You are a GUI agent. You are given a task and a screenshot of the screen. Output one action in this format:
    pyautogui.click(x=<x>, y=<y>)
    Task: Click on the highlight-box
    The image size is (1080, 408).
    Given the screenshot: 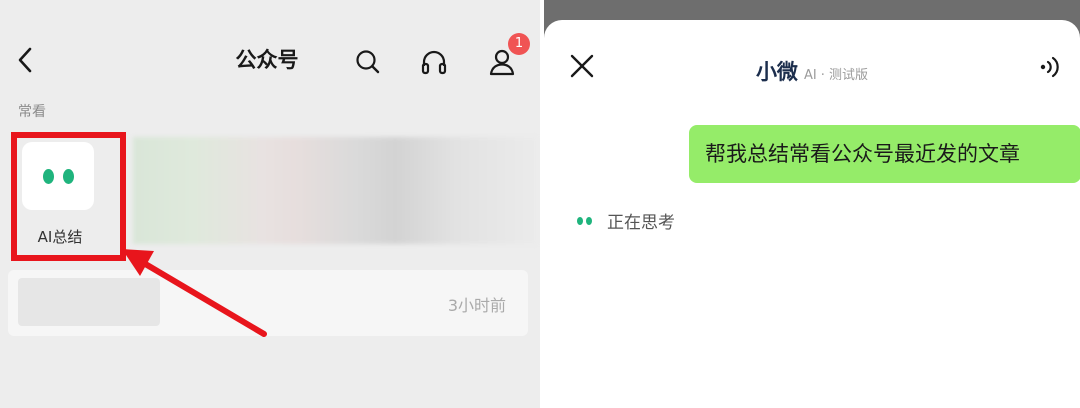 What is the action you would take?
    pyautogui.click(x=68, y=196)
    